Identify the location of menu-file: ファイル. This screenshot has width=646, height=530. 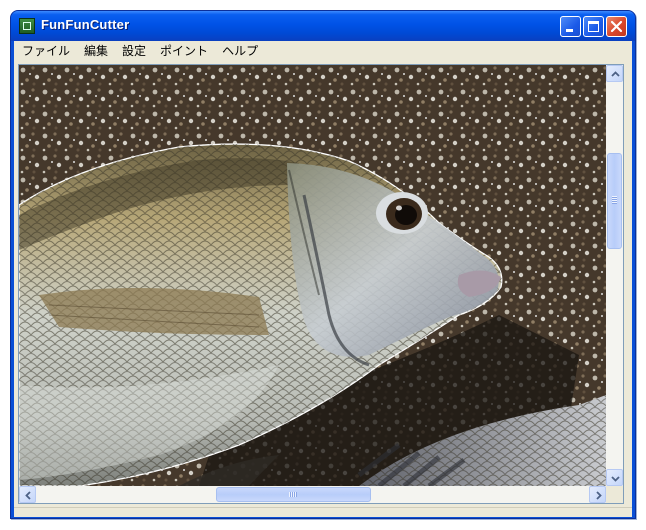
(45, 51).